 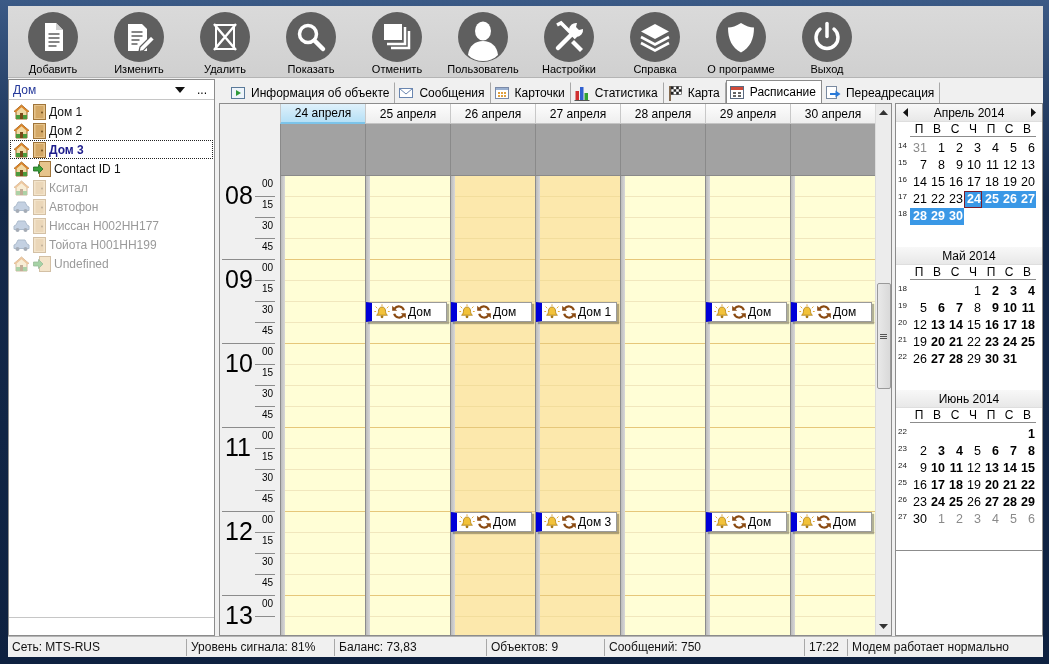 What do you see at coordinates (577, 114) in the screenshot?
I see `date-header: 27 апреля` at bounding box center [577, 114].